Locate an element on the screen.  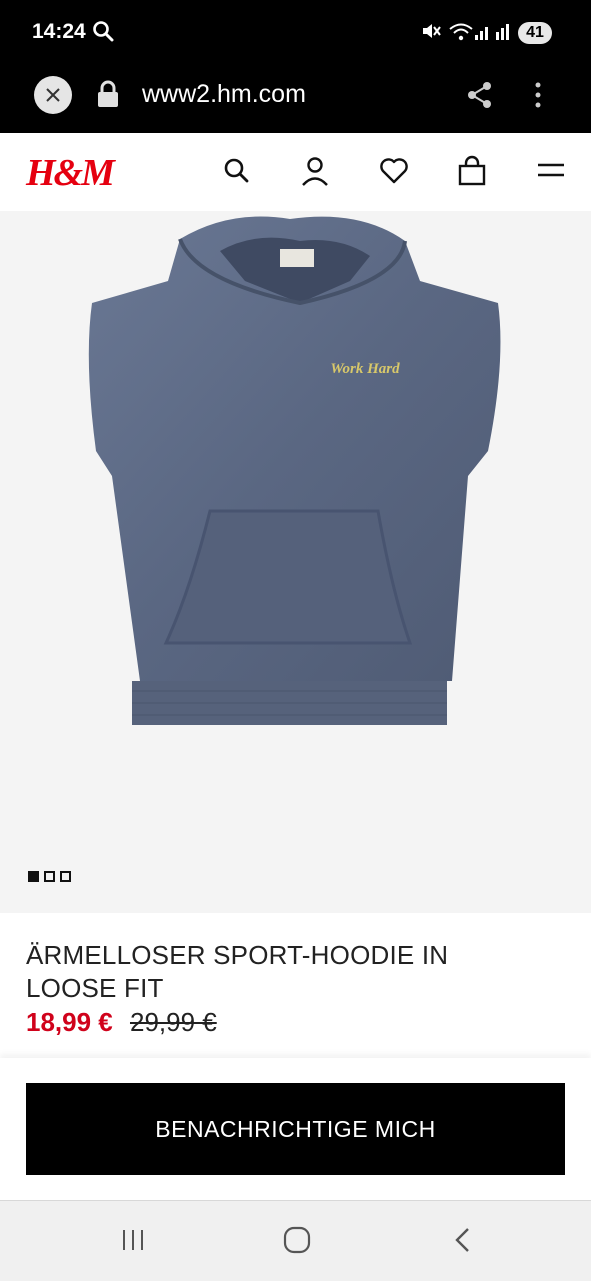
close-tab-button is located at coordinates (53, 95).